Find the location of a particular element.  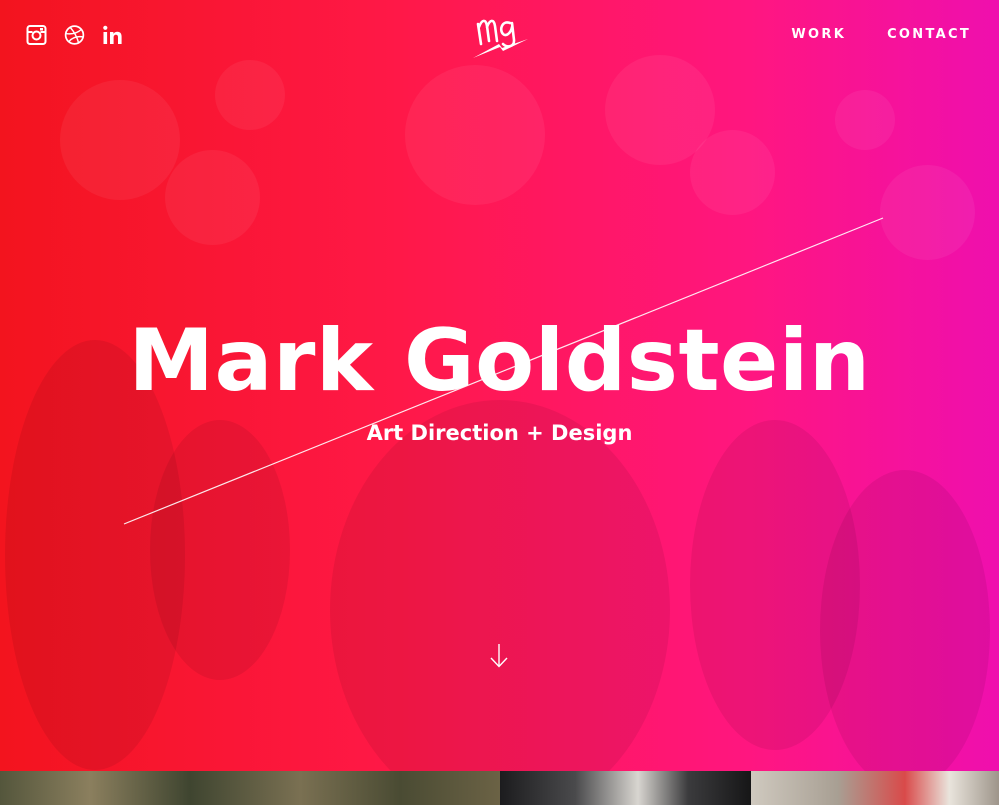

instagram-icon is located at coordinates (36, 35).